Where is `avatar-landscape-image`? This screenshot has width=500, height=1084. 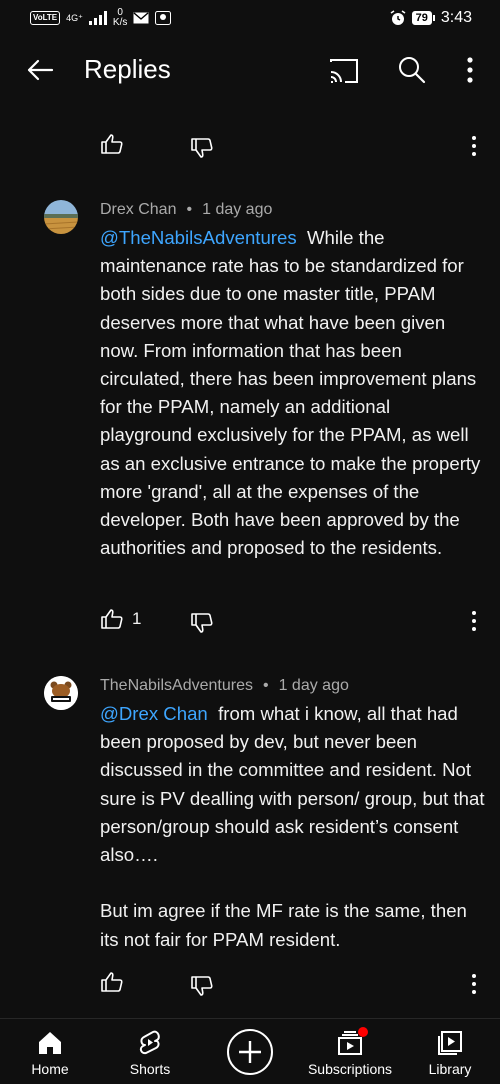
avatar-landscape-image is located at coordinates (61, 217).